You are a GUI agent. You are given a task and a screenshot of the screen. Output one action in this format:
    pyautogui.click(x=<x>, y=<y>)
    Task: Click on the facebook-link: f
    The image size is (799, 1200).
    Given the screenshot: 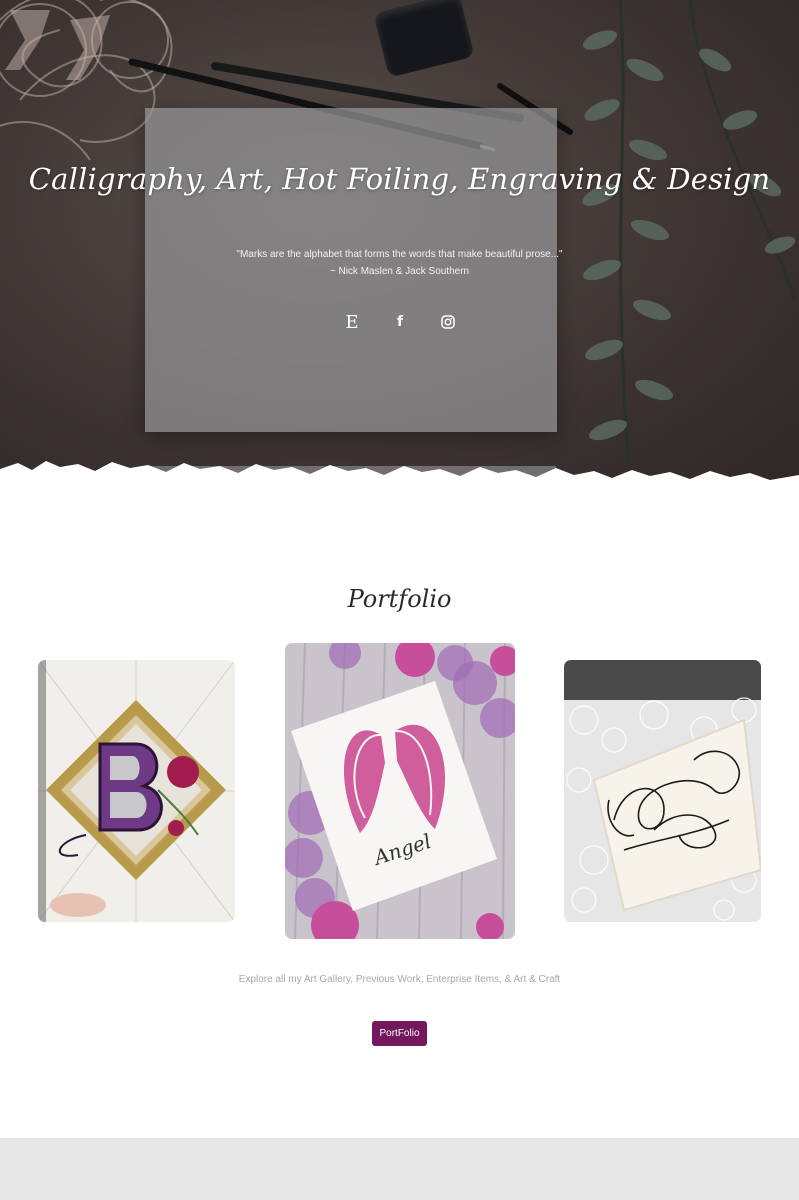 What is the action you would take?
    pyautogui.click(x=400, y=322)
    